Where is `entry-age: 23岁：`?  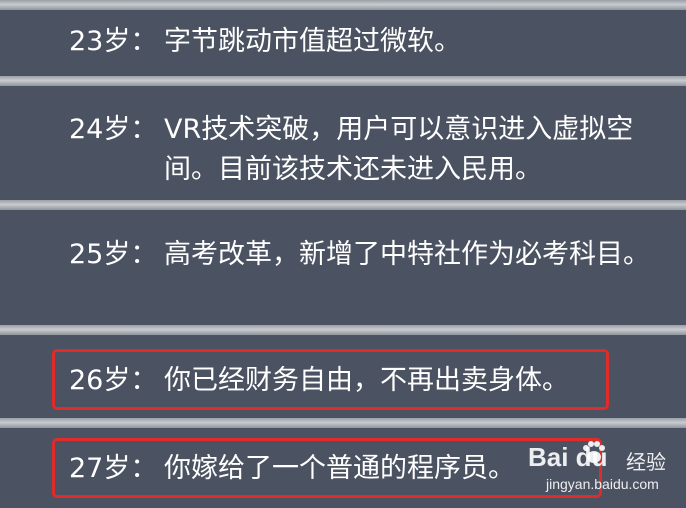 entry-age: 23岁： is located at coordinates (113, 41).